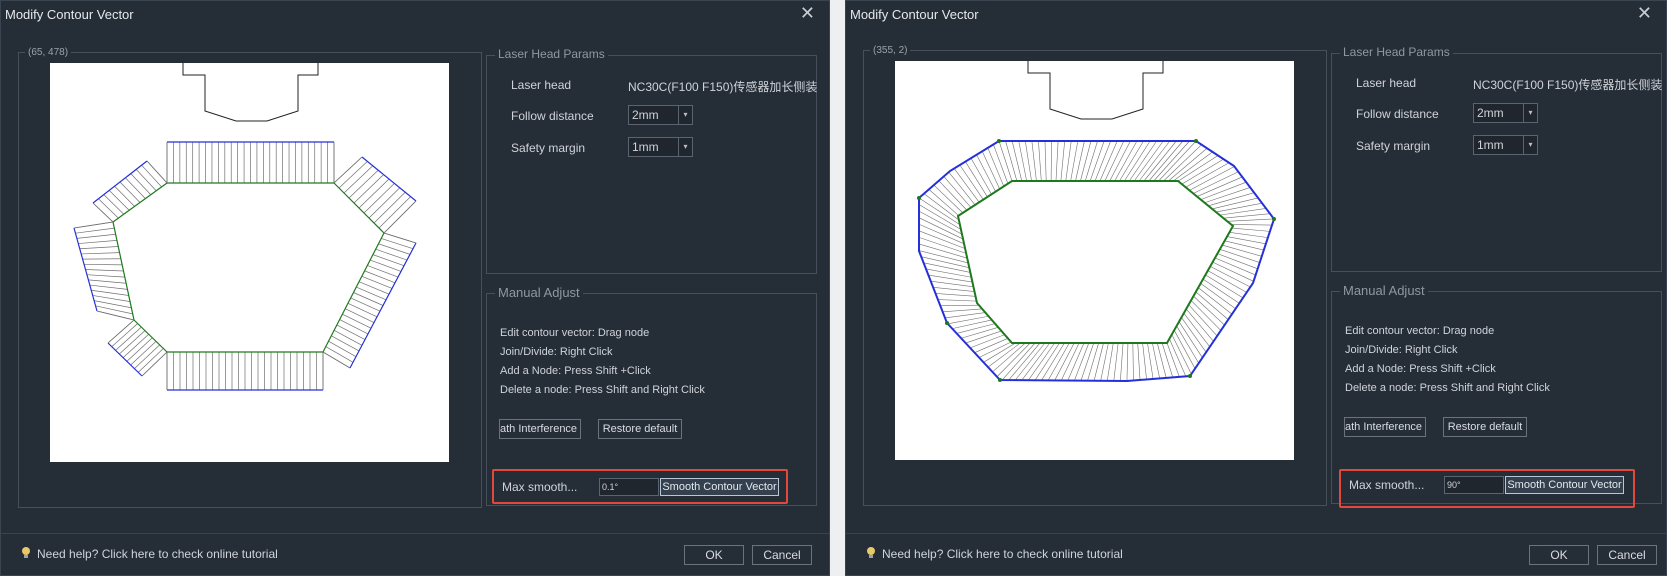  I want to click on max-smooth-input: 90°, so click(1474, 485).